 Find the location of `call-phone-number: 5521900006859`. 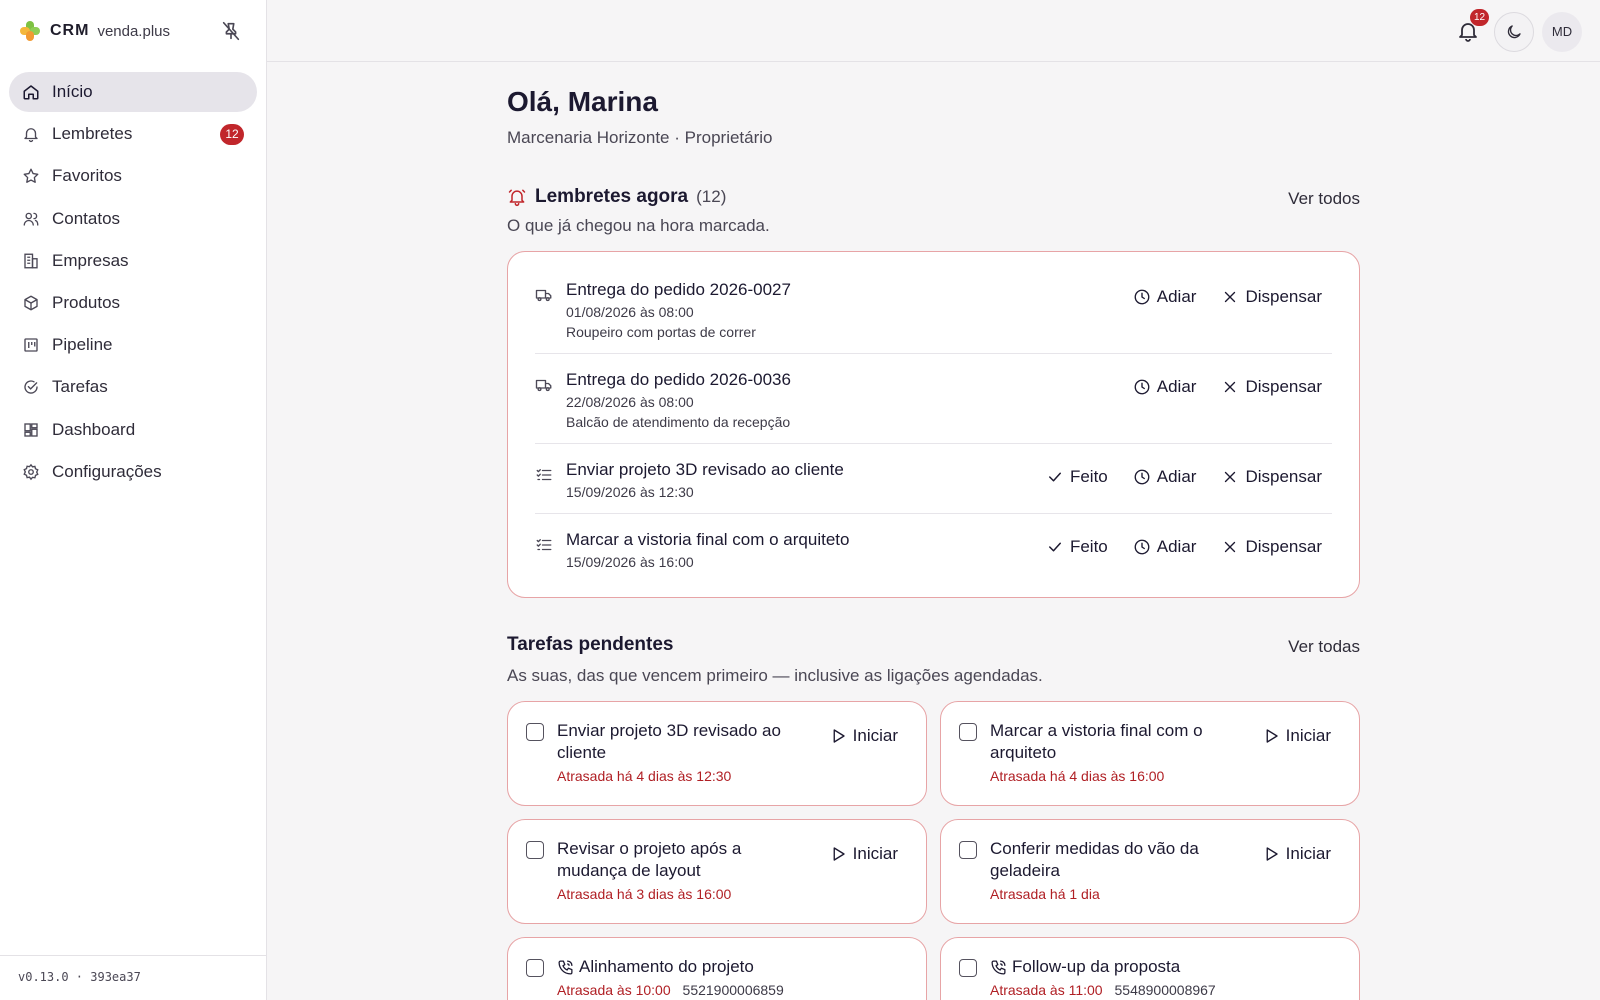

call-phone-number: 5521900006859 is located at coordinates (733, 990).